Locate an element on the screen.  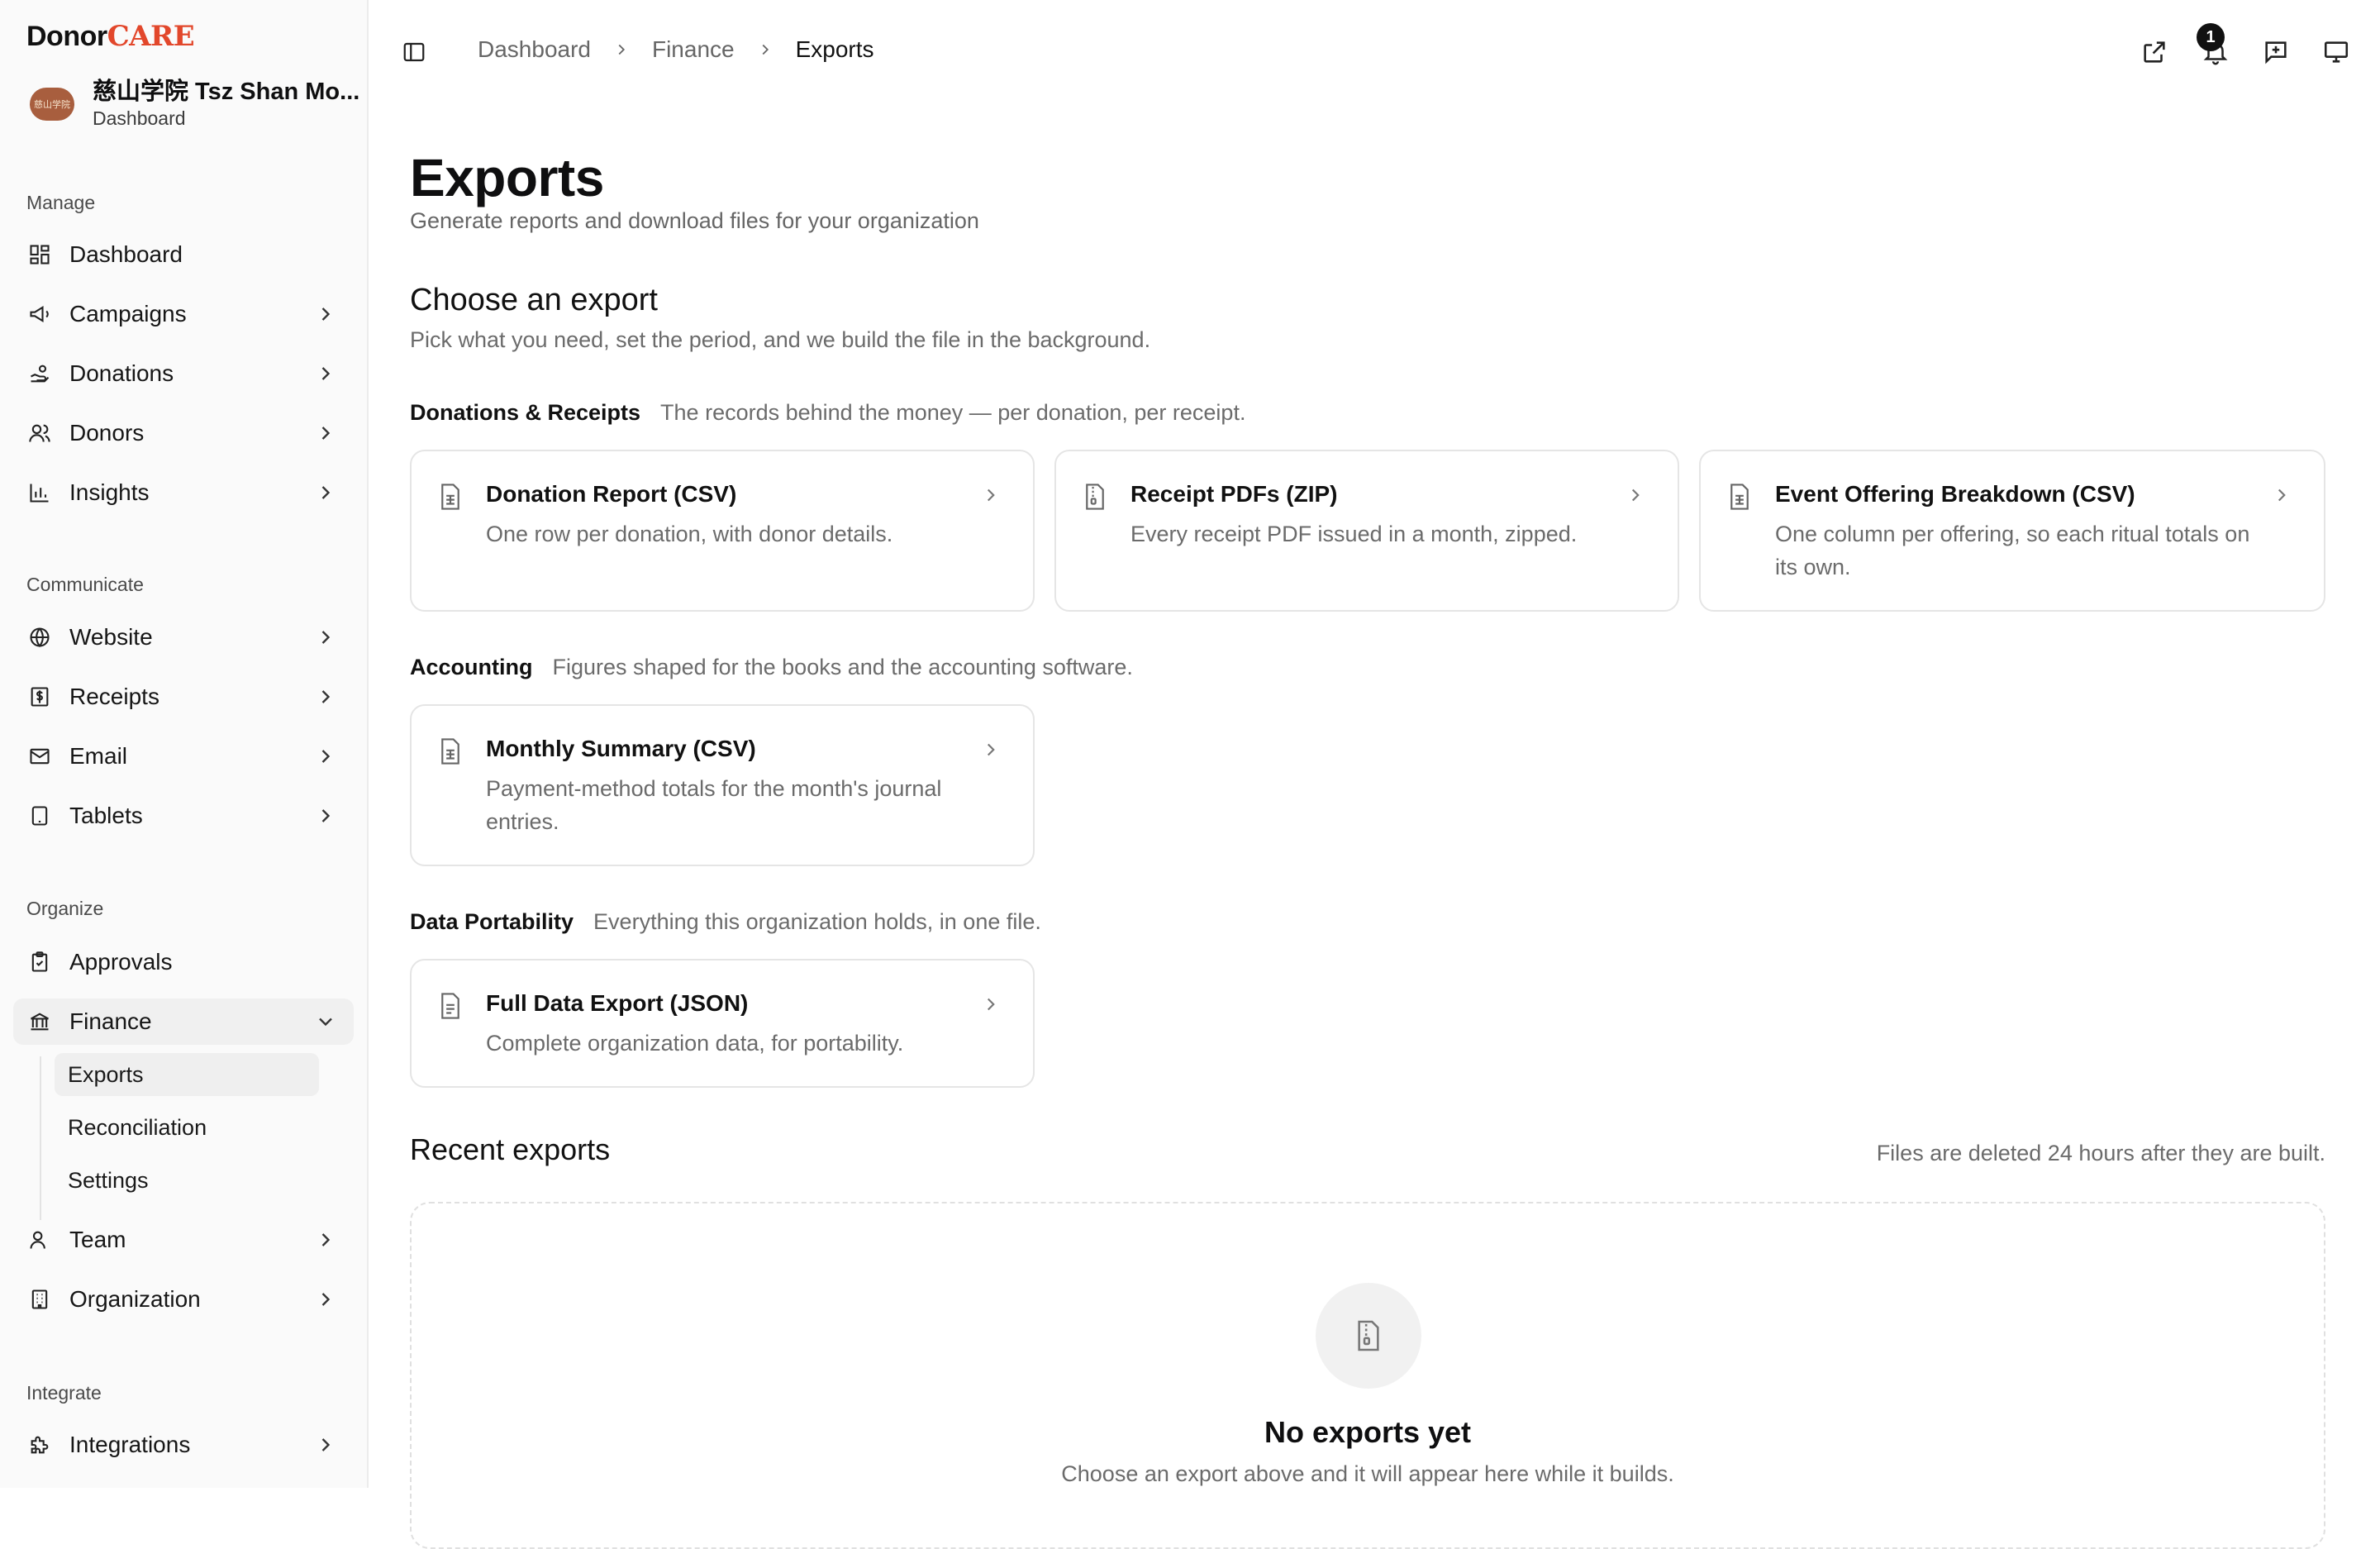
sidebar-item-label: Donations is located at coordinates (121, 373).